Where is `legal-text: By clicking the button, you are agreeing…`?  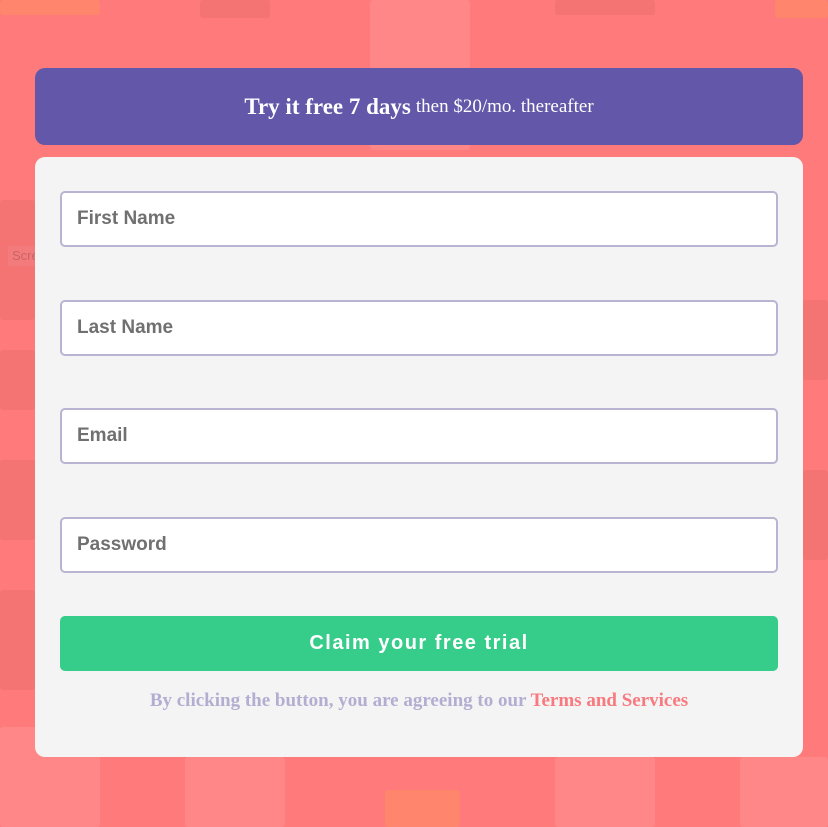
legal-text: By clicking the button, you are agreeing… is located at coordinates (338, 700).